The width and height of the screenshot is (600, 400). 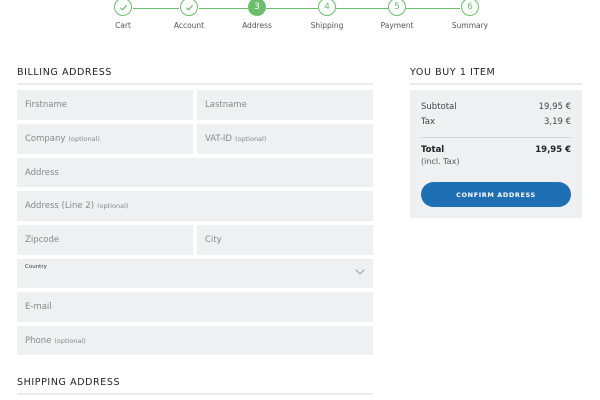 I want to click on vat-id-placeholder: VAT-ID, so click(x=218, y=139).